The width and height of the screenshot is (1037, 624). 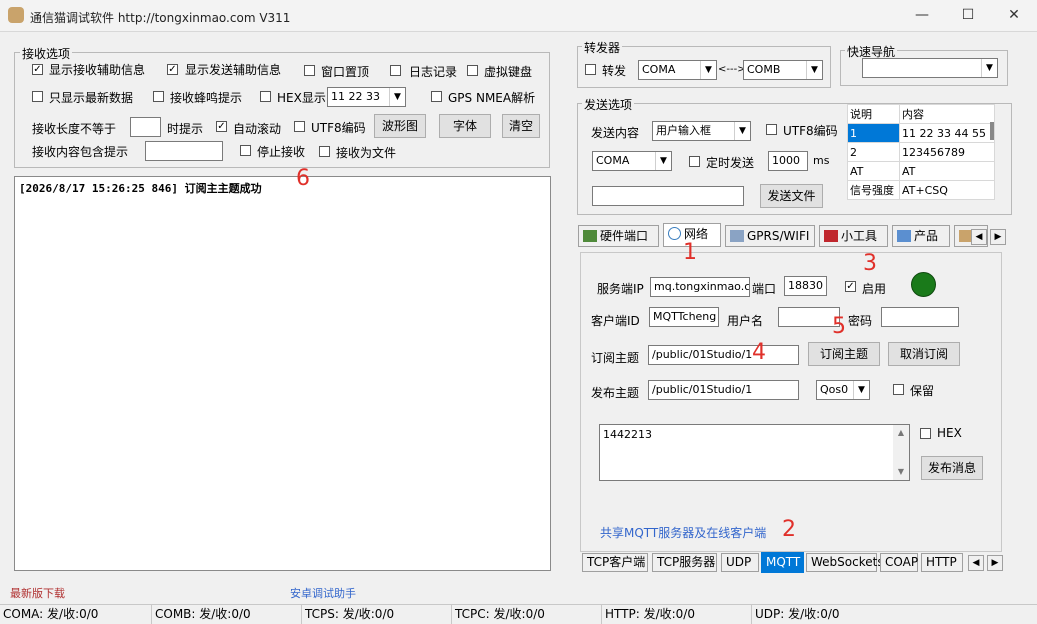 I want to click on enable-label: 启用, so click(x=874, y=289).